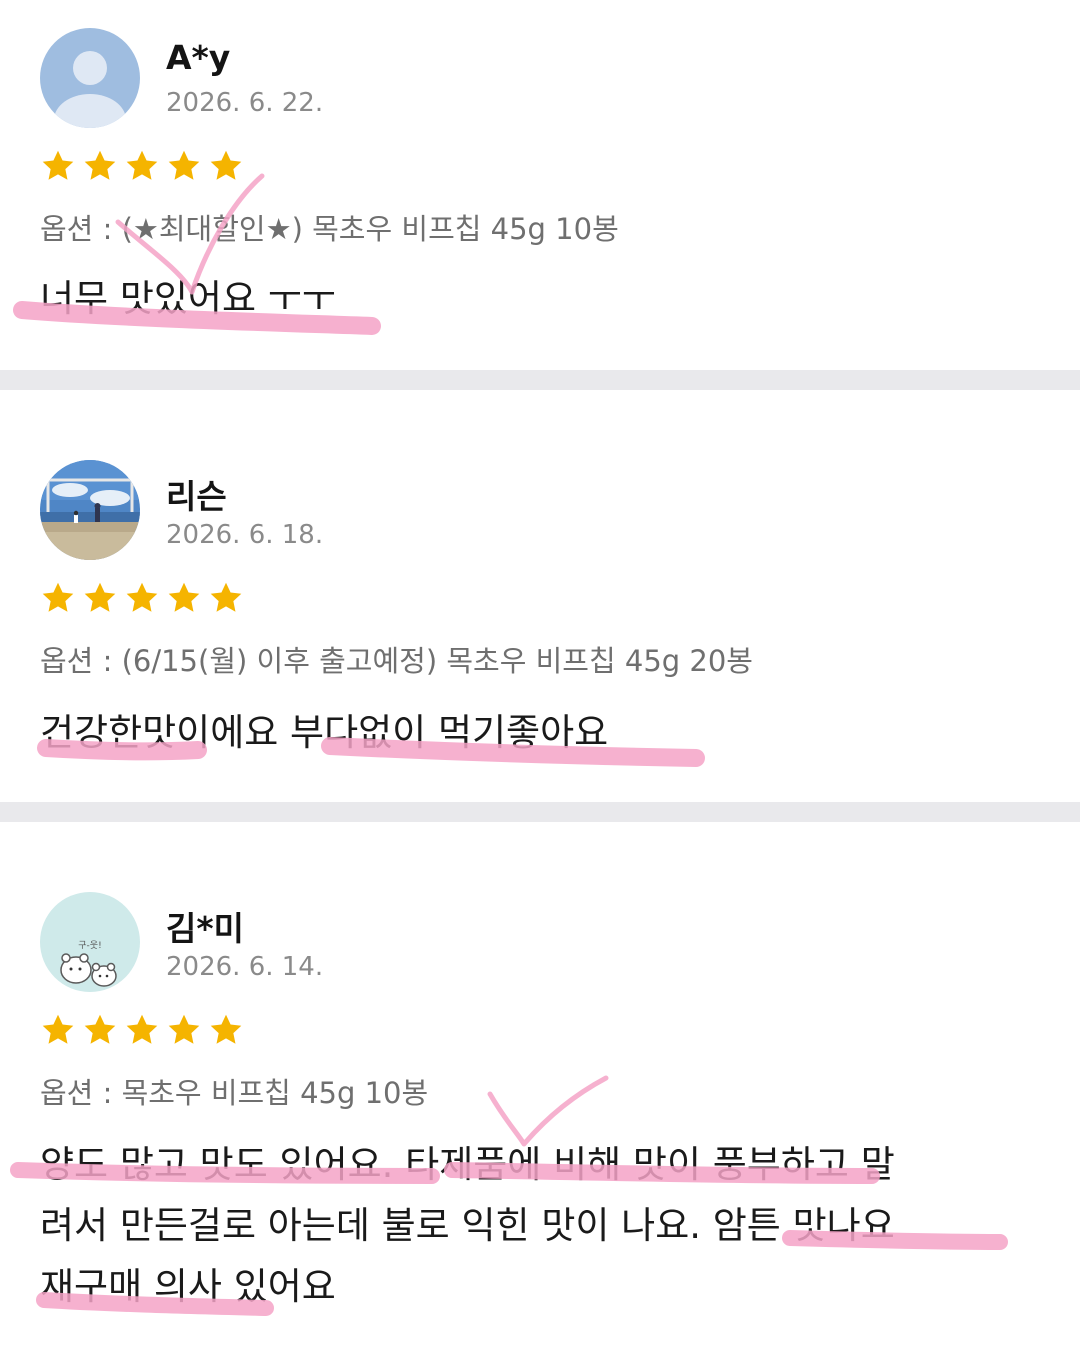  I want to click on avatar-landscape-photo, so click(90, 510).